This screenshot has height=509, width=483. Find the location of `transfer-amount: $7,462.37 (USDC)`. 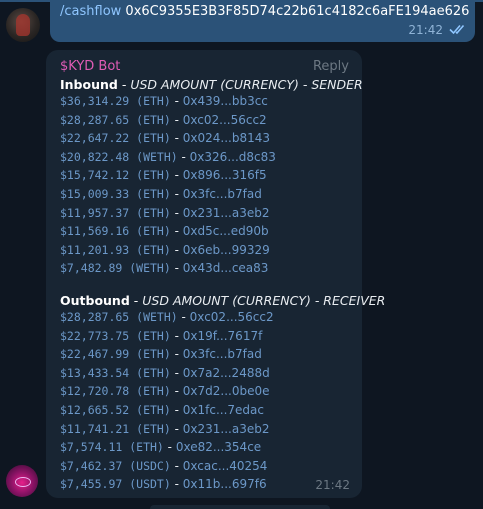

transfer-amount: $7,462.37 (USDC) is located at coordinates (115, 465).